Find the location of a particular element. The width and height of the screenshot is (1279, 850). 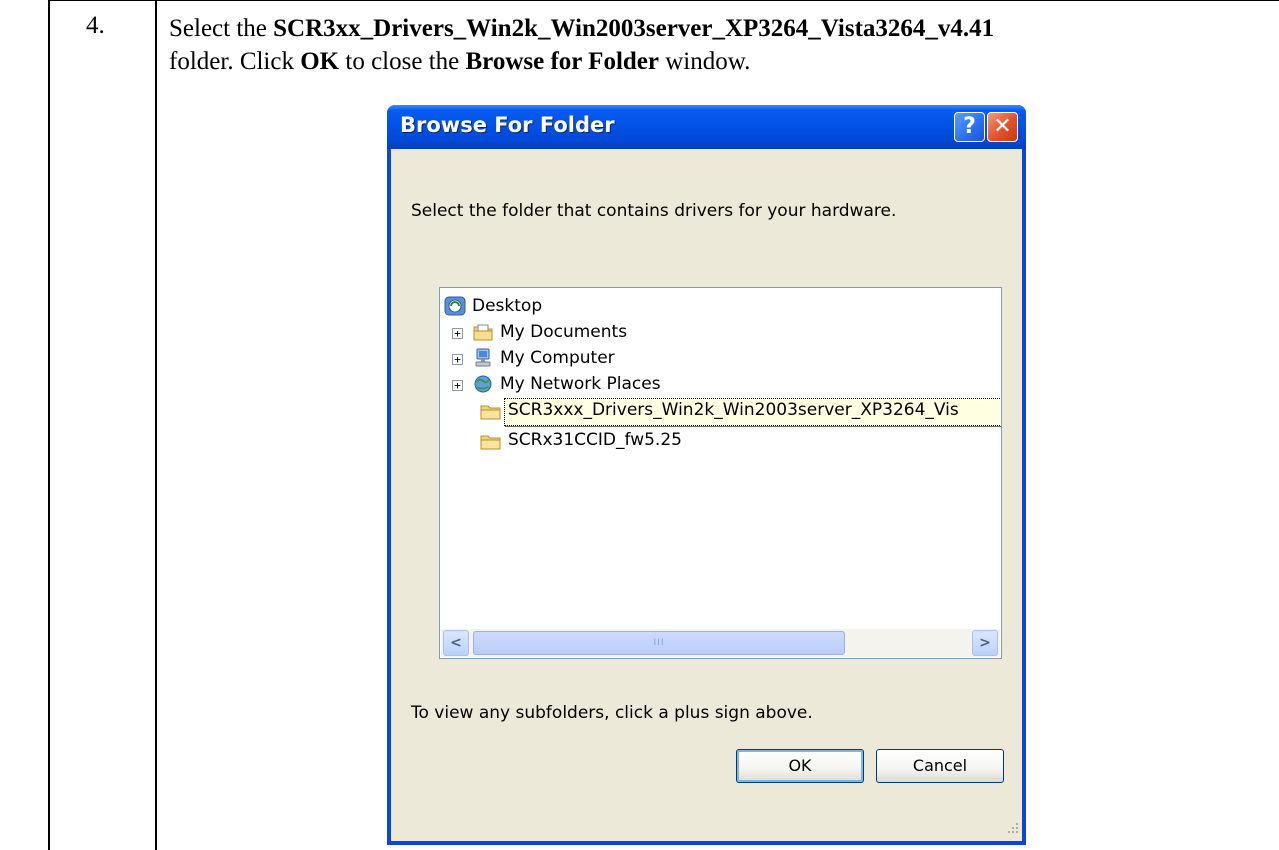

instruction-ok-word: OK is located at coordinates (320, 61).